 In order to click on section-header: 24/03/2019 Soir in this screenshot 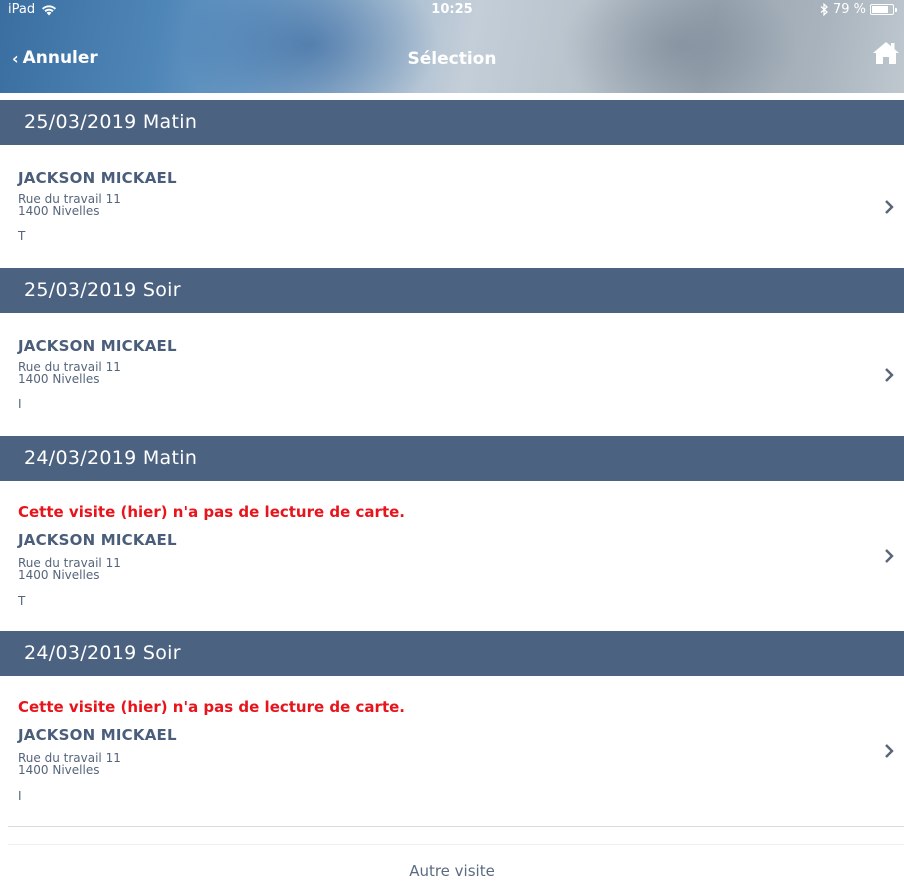, I will do `click(452, 653)`.